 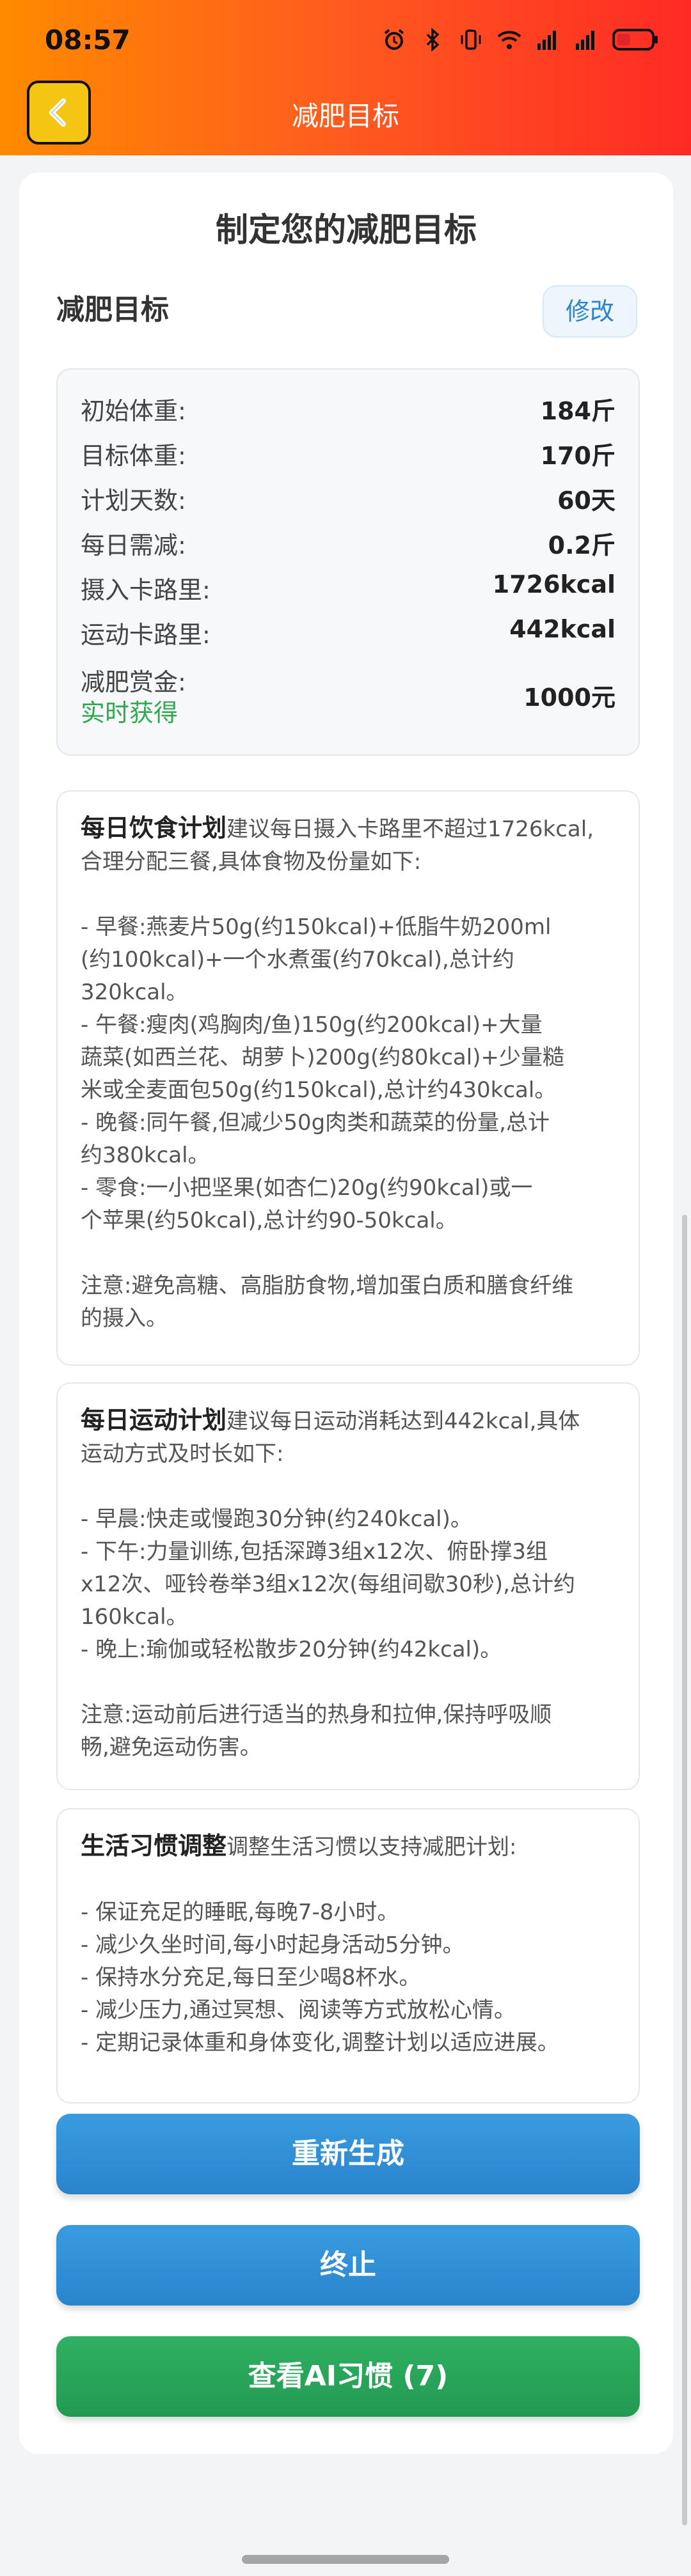 What do you see at coordinates (345, 2559) in the screenshot?
I see `home-indicator` at bounding box center [345, 2559].